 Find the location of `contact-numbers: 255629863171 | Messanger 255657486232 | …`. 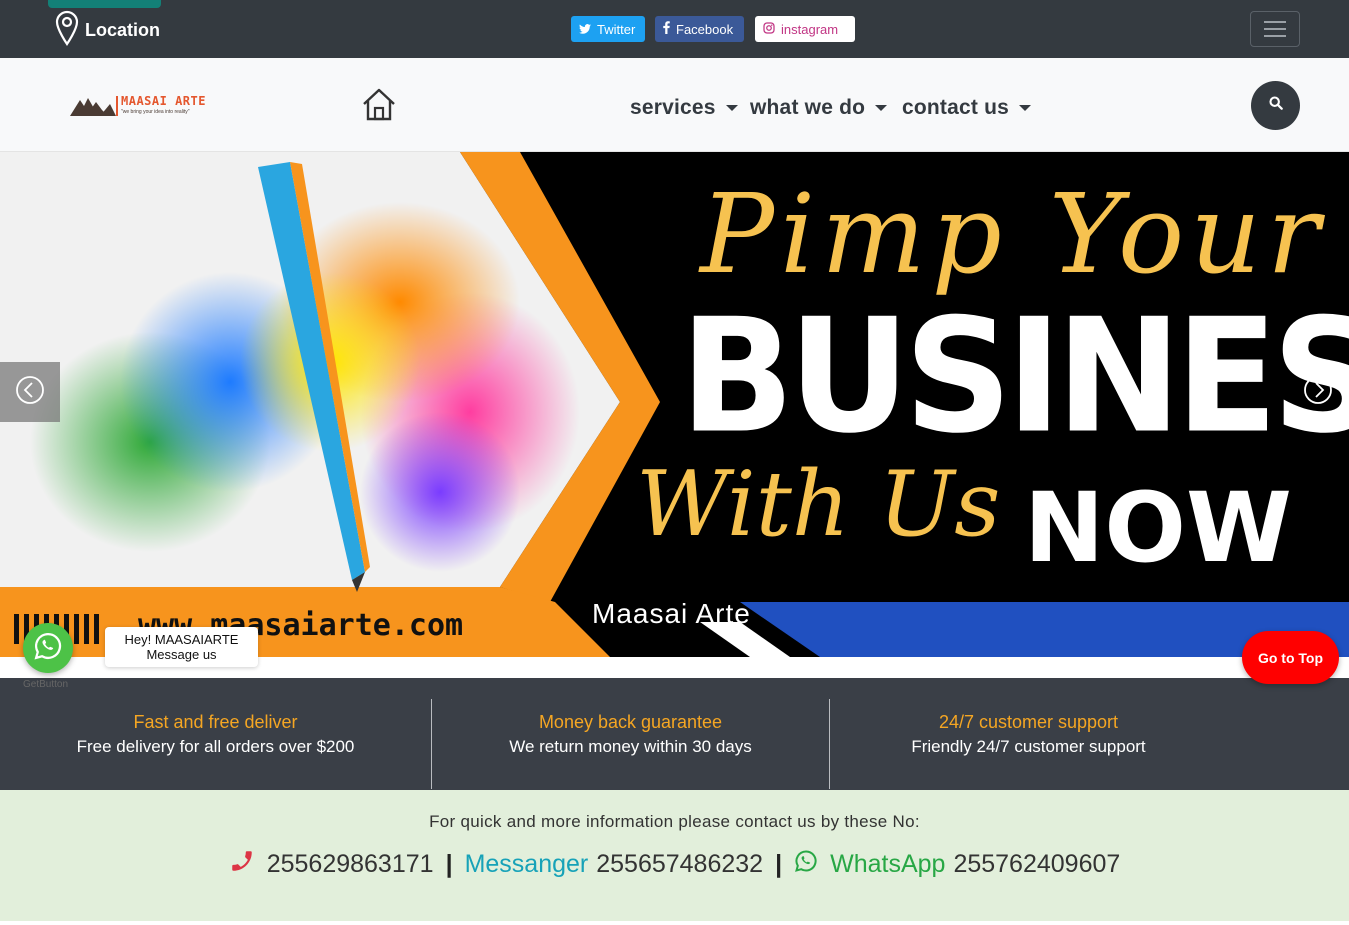

contact-numbers: 255629863171 | Messanger 255657486232 | … is located at coordinates (674, 864).